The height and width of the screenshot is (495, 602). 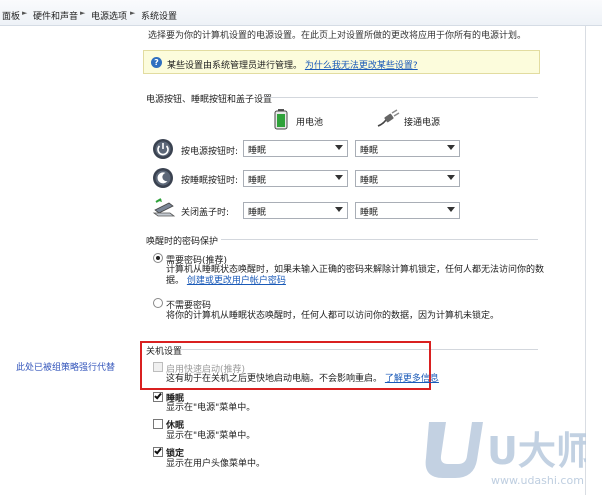 I want to click on password-section-title: 唤醒时的密码保护, so click(x=182, y=242).